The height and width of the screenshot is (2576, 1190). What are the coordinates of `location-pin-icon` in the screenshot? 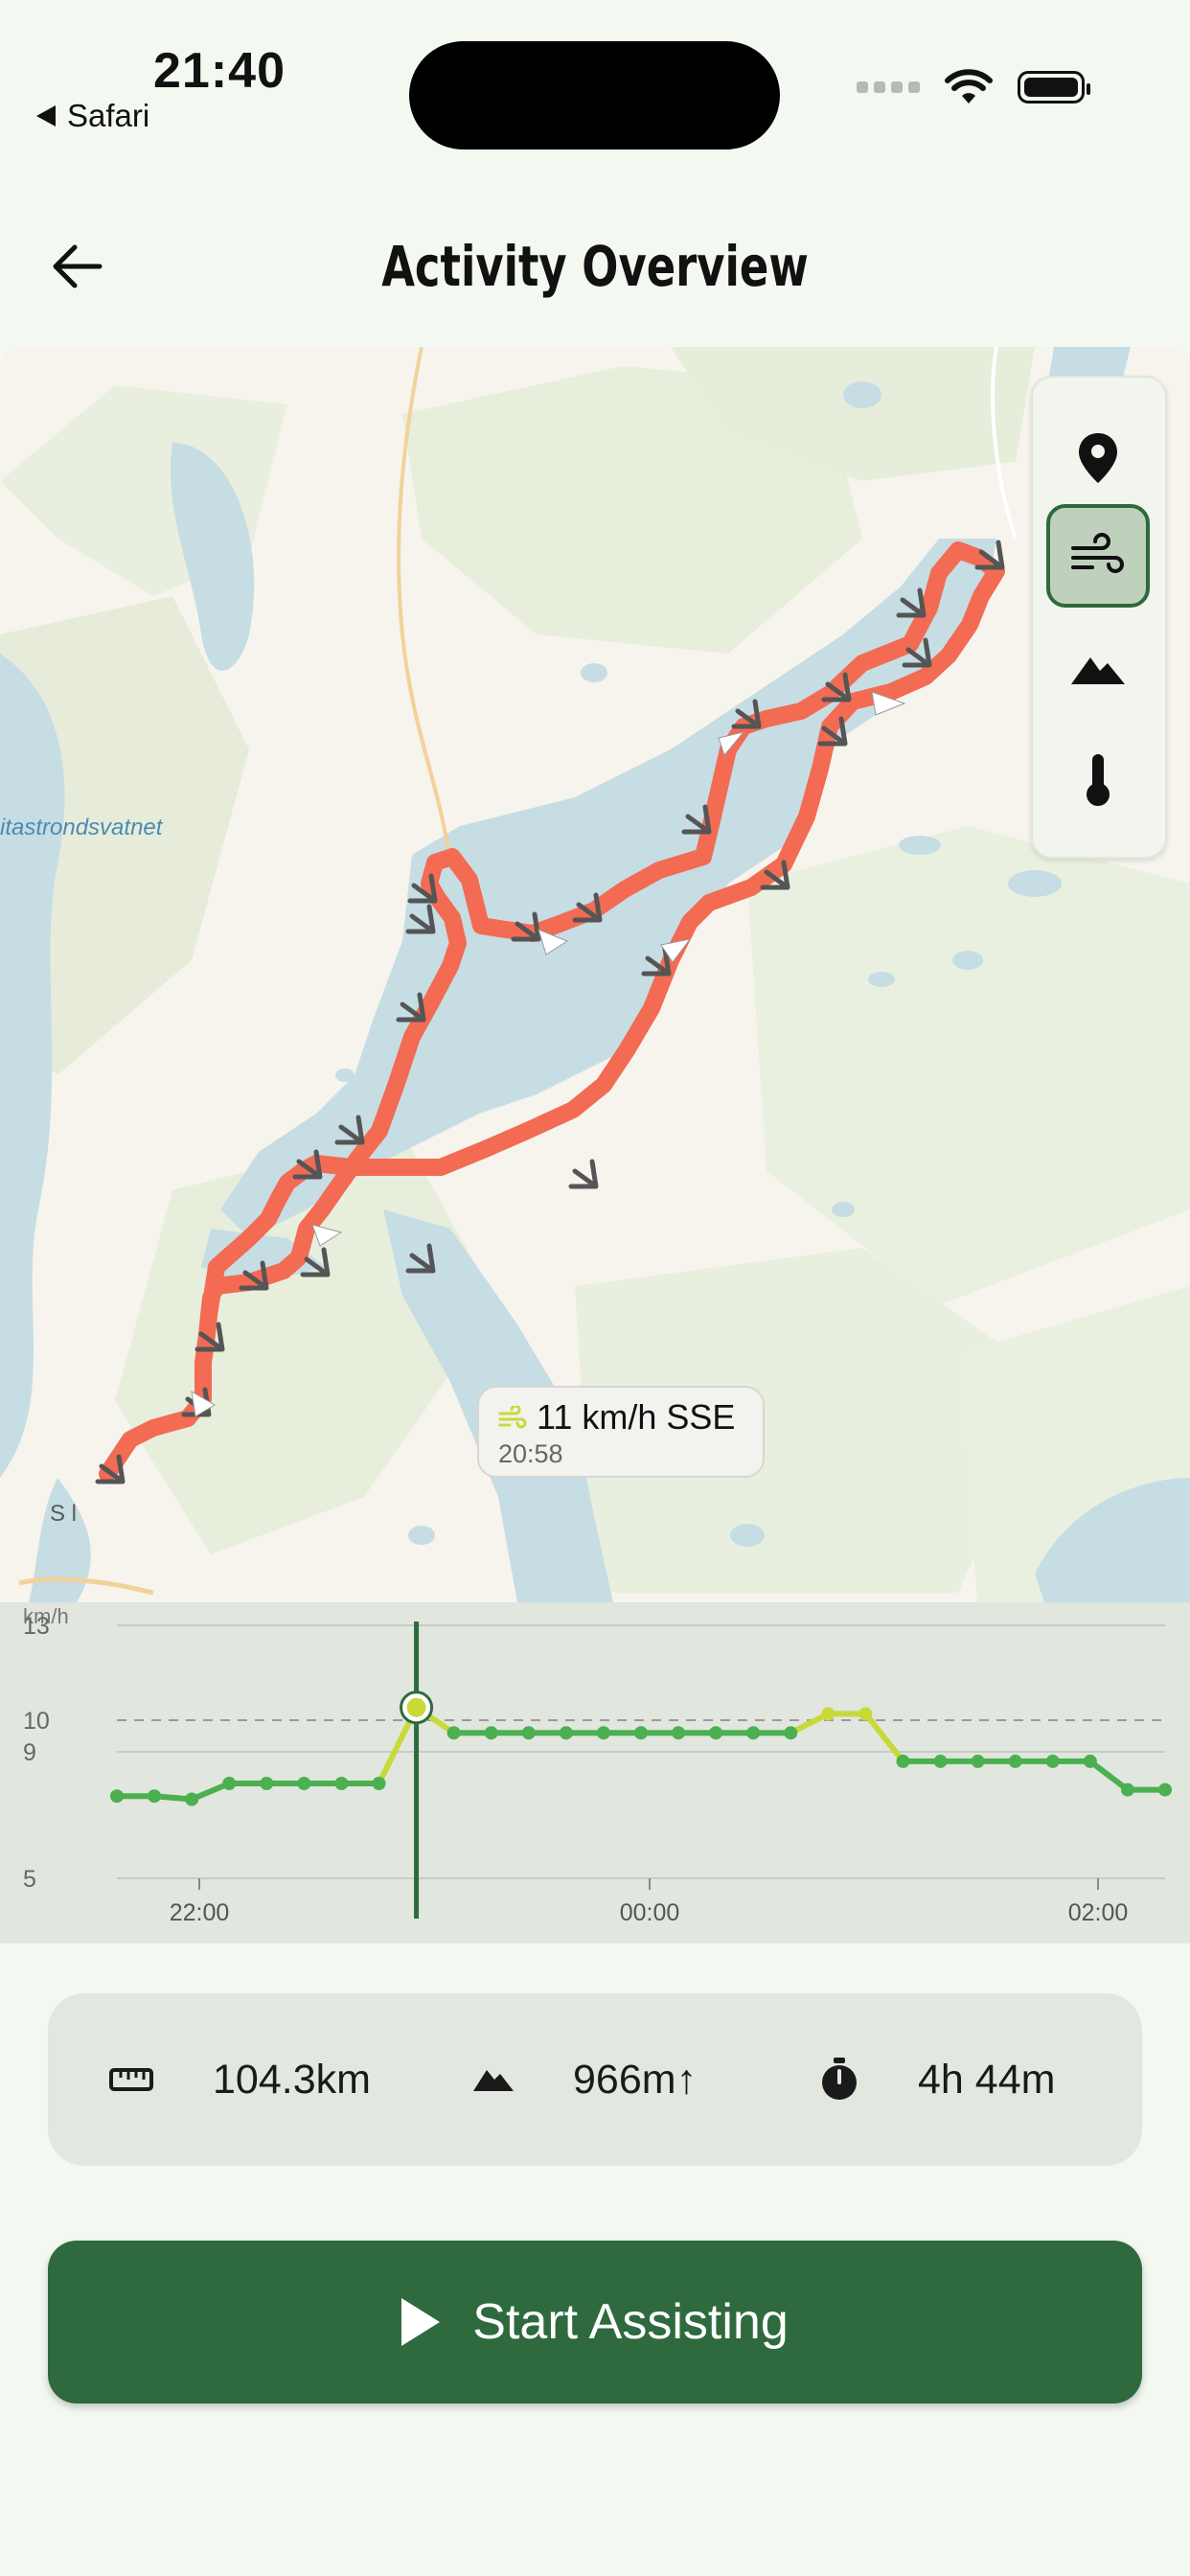 It's located at (1098, 458).